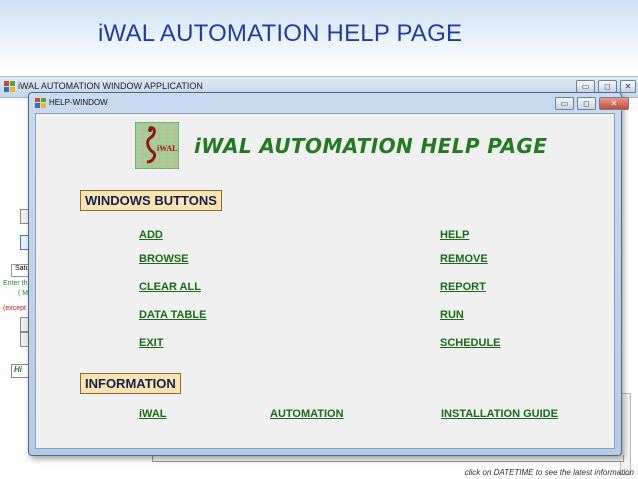 This screenshot has height=479, width=638. Describe the element at coordinates (172, 315) in the screenshot. I see `help-link-data-table: DATA TABLE` at that location.